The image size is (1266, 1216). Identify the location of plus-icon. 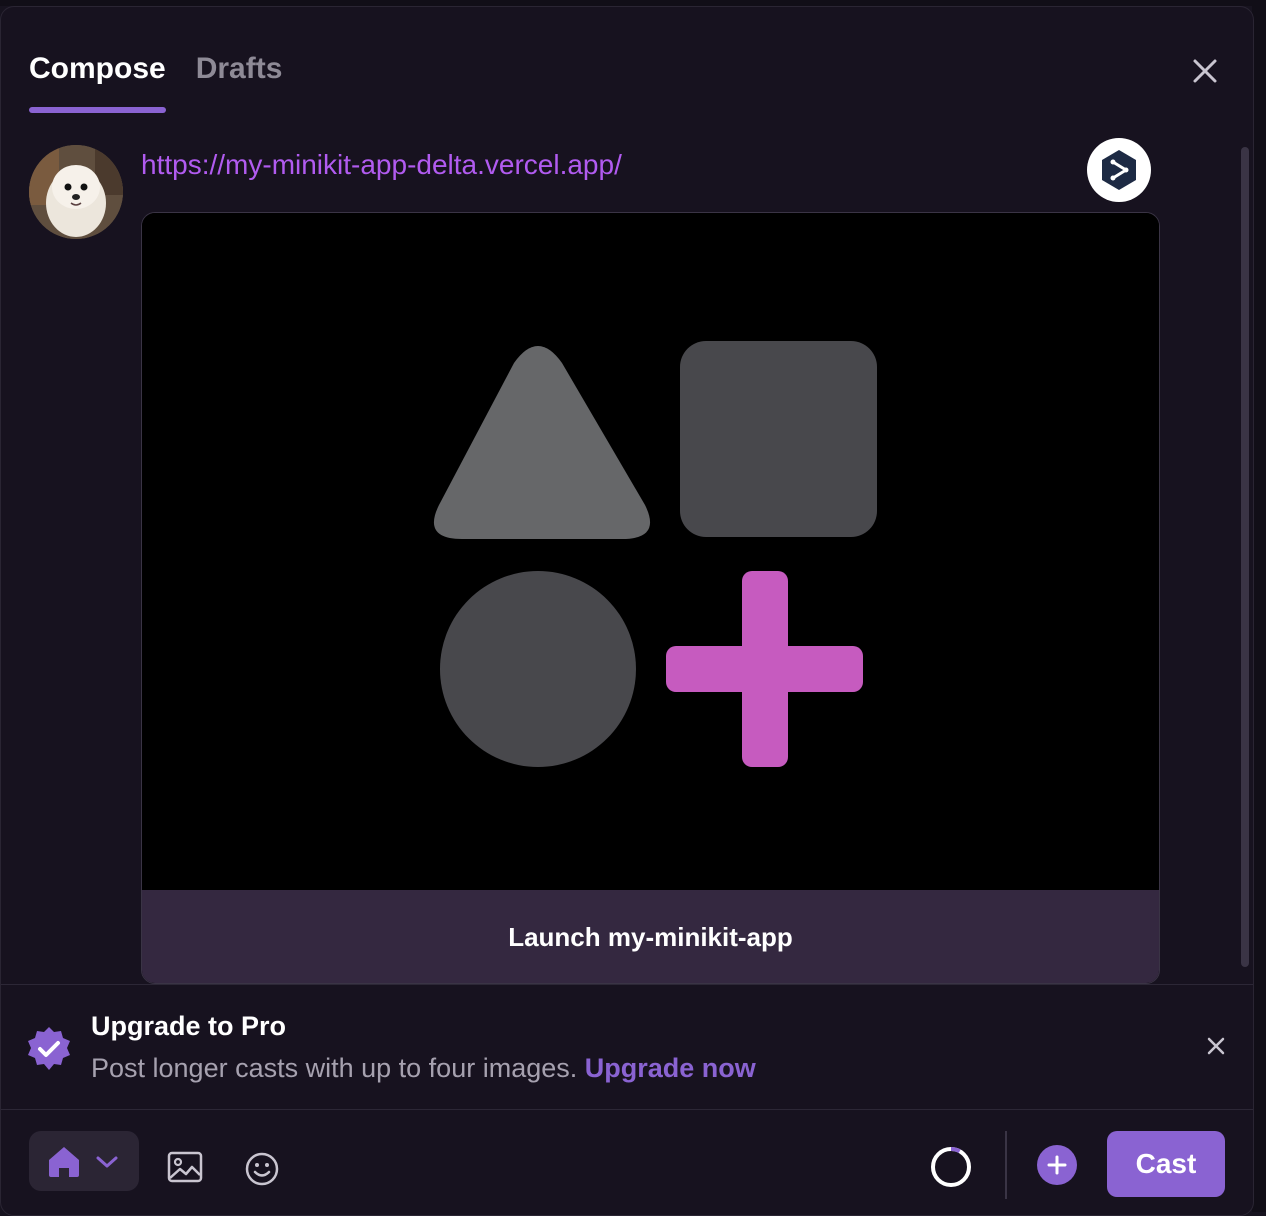
(1057, 1165).